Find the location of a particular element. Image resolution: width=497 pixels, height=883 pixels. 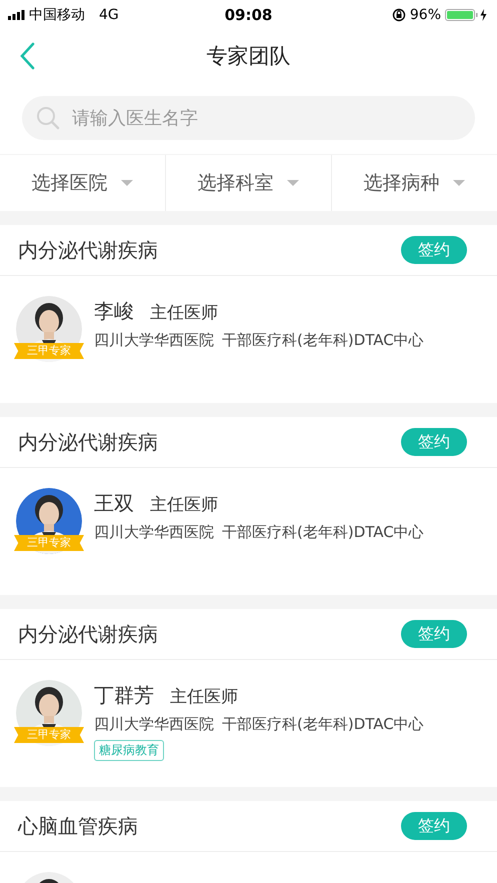

page-title: 专家团队 is located at coordinates (248, 56).